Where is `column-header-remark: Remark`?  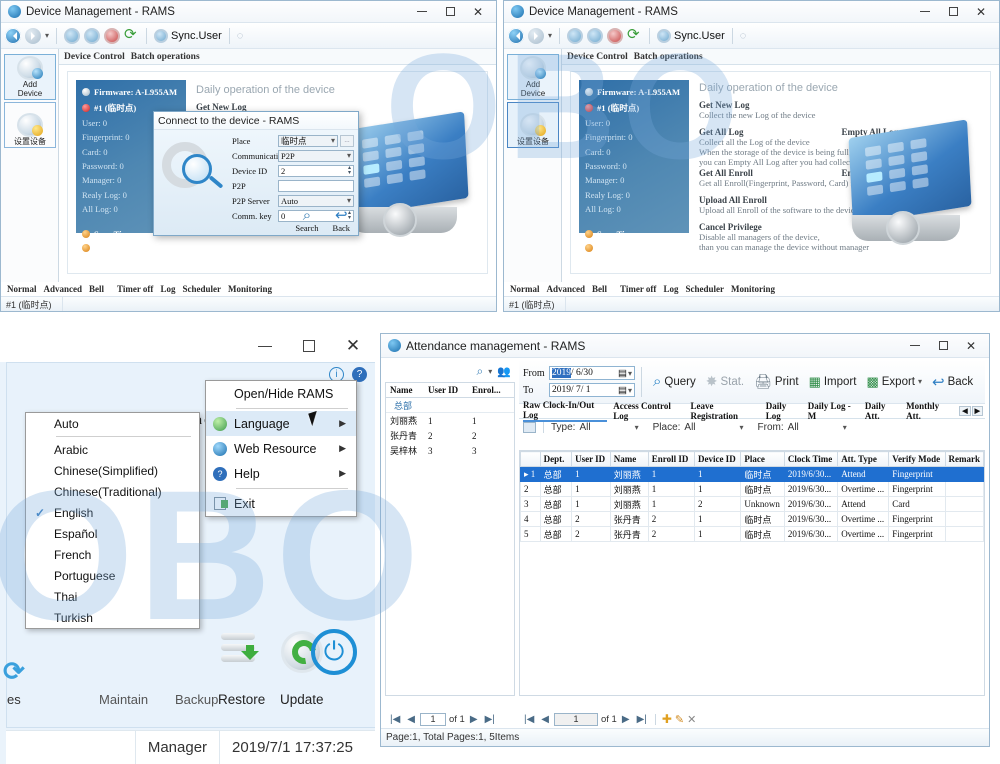
column-header-remark: Remark is located at coordinates (964, 459).